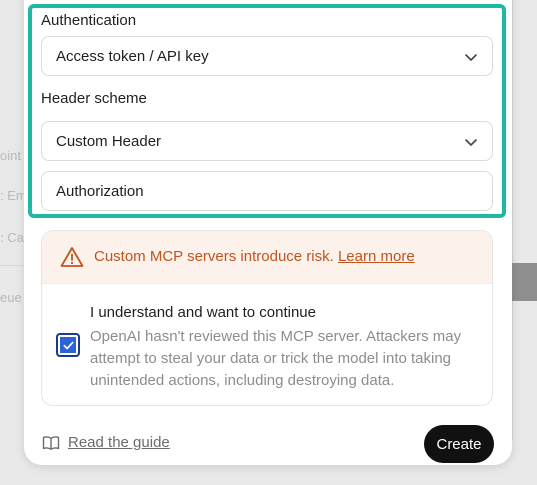 The height and width of the screenshot is (485, 537). I want to click on learn-more-link: Learn more, so click(376, 256).